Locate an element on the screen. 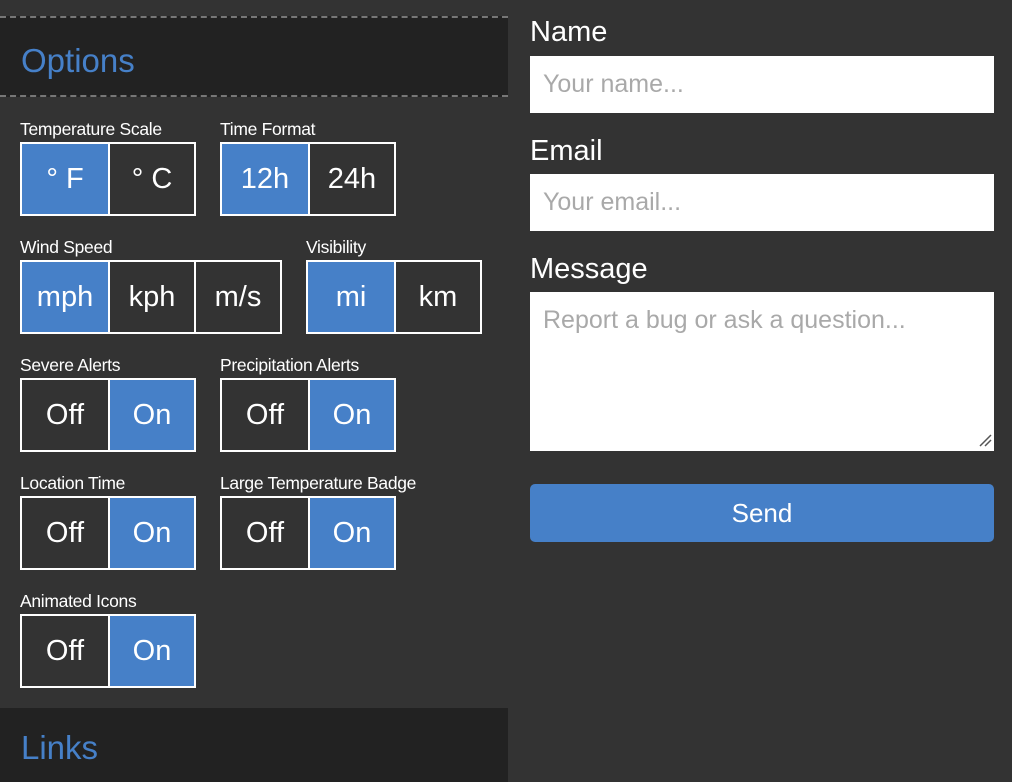  severe-alerts-group: Severe Alerts Off On is located at coordinates (108, 402).